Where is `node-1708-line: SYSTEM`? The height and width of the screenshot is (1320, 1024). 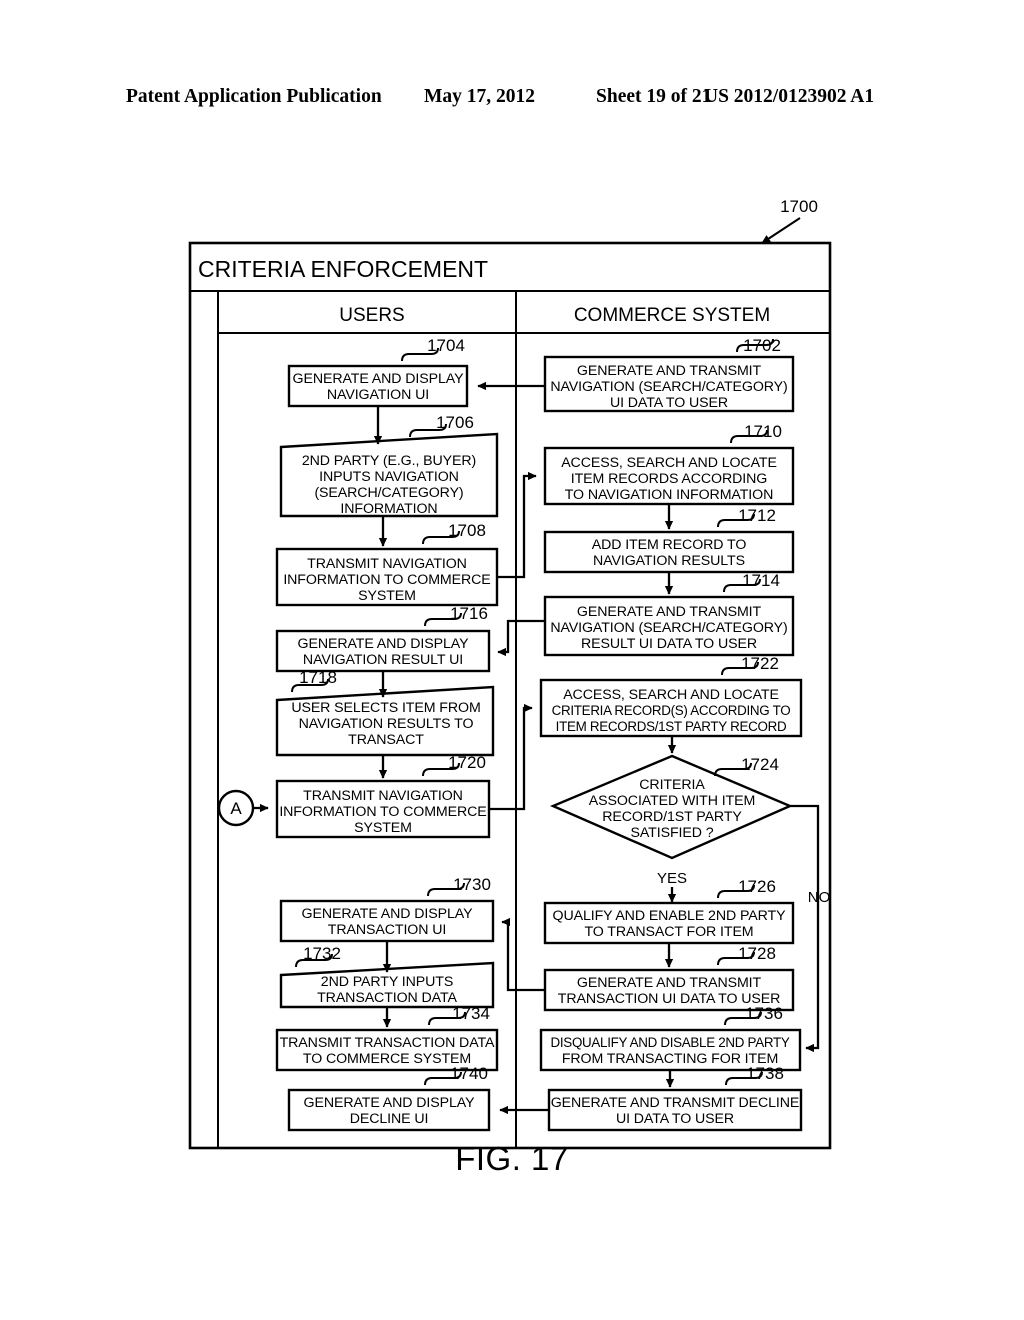 node-1708-line: SYSTEM is located at coordinates (387, 596).